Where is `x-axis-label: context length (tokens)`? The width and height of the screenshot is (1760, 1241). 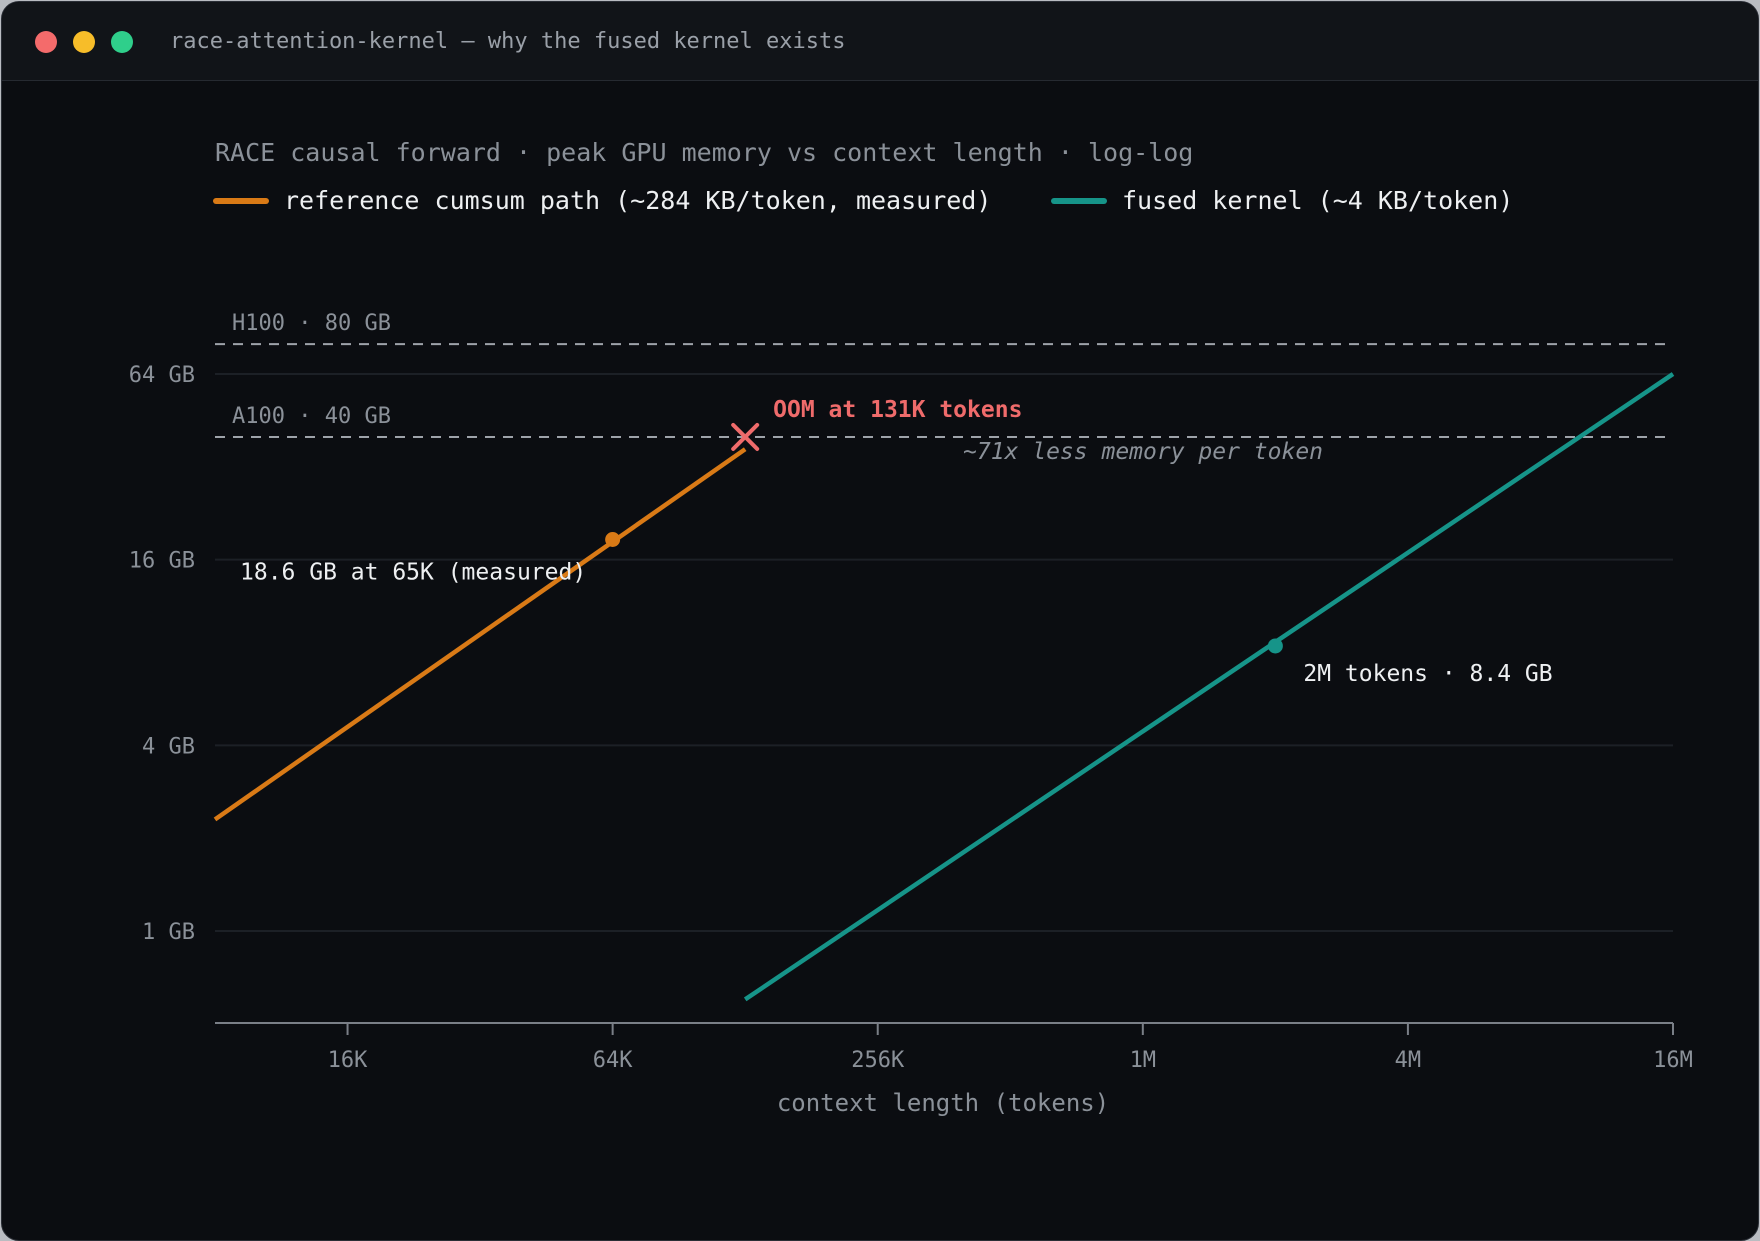 x-axis-label: context length (tokens) is located at coordinates (943, 1103).